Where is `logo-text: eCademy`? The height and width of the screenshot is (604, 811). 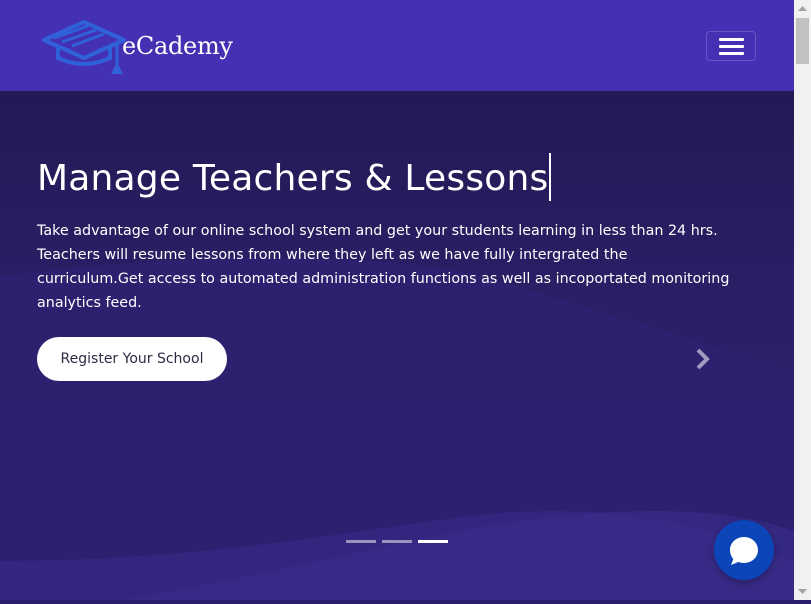 logo-text: eCademy is located at coordinates (177, 46).